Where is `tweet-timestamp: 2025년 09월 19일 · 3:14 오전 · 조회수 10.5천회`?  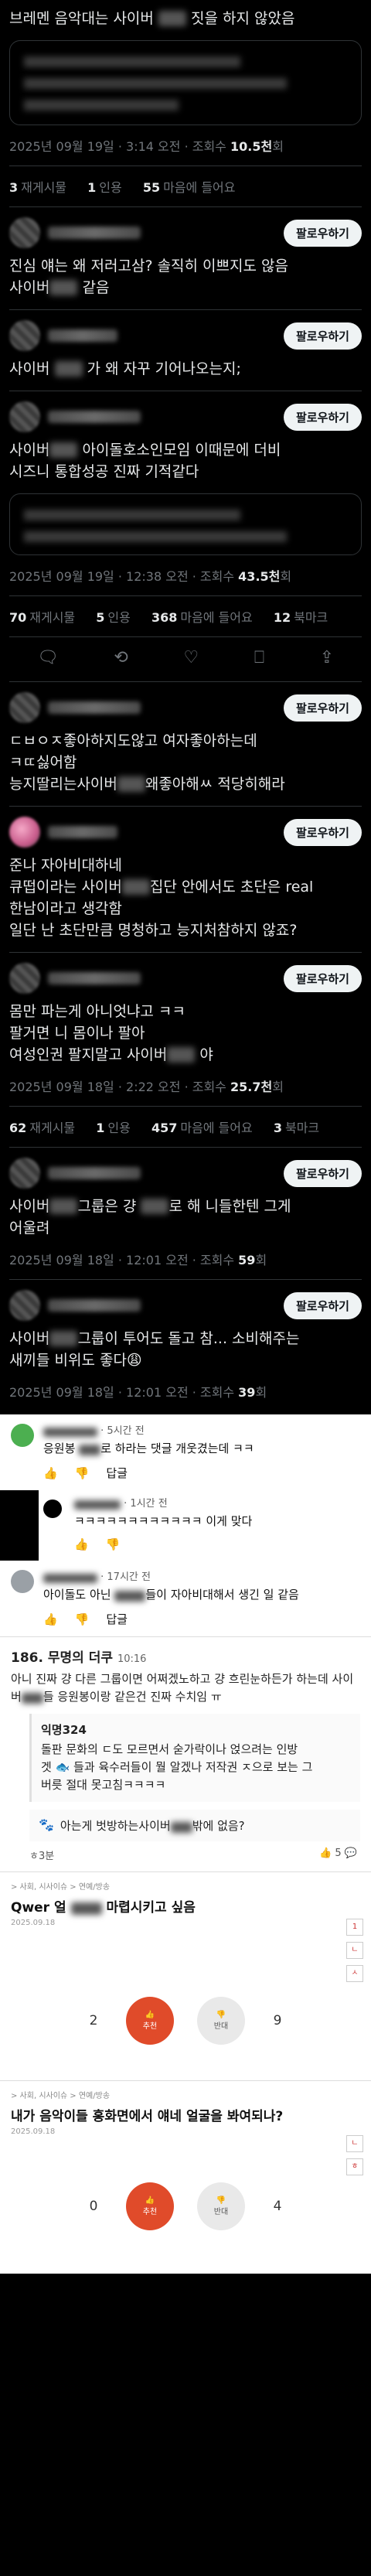
tweet-timestamp: 2025년 09월 19일 · 3:14 오전 · 조회수 10.5천회 is located at coordinates (146, 146).